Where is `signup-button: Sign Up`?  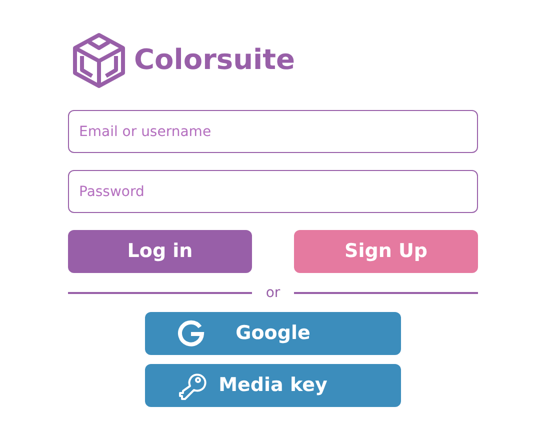
signup-button: Sign Up is located at coordinates (386, 251).